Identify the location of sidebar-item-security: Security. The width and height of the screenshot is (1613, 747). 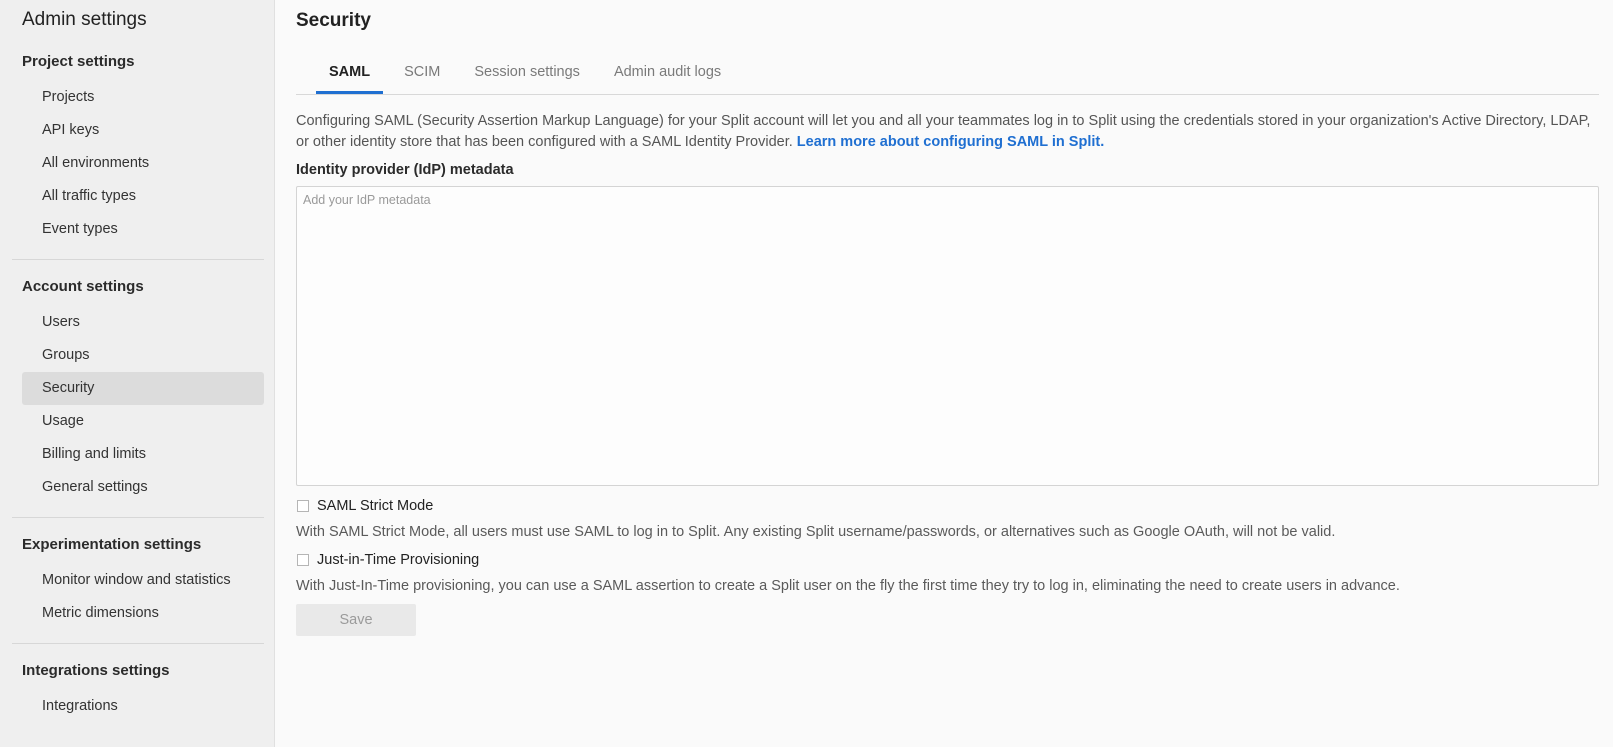
(143, 388).